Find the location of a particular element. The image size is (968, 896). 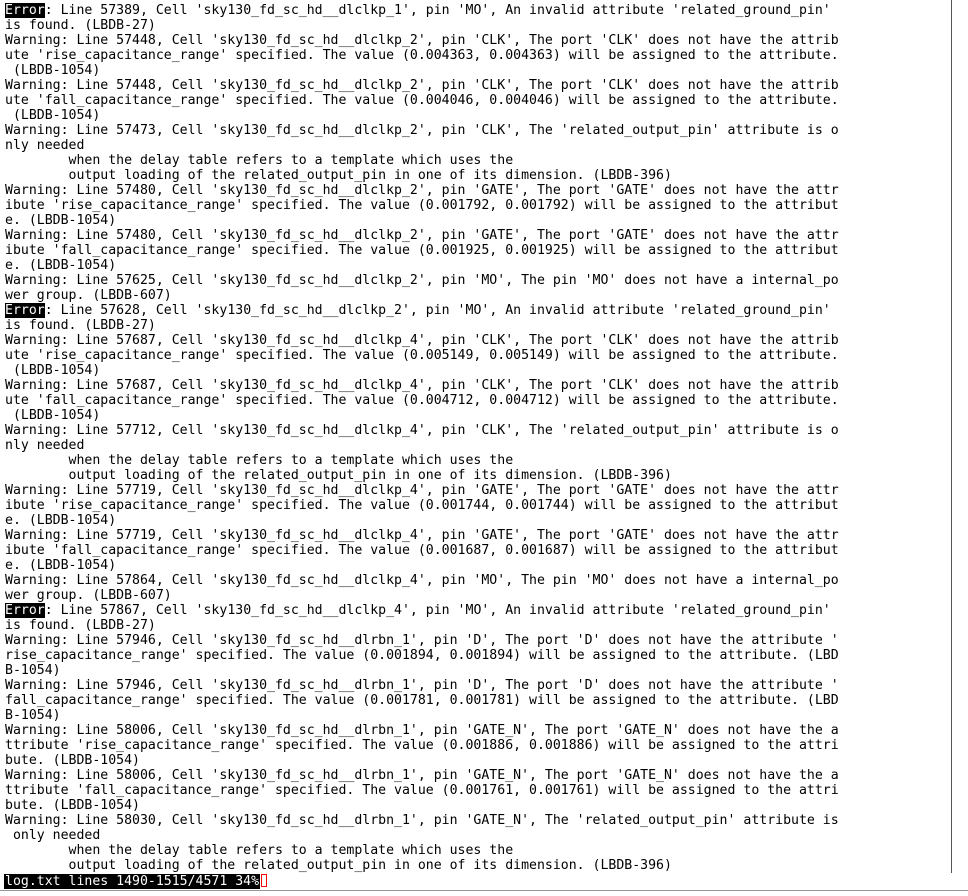

pager-status-text: log.txt lines 1490-1515/4571 34% is located at coordinates (132, 881).